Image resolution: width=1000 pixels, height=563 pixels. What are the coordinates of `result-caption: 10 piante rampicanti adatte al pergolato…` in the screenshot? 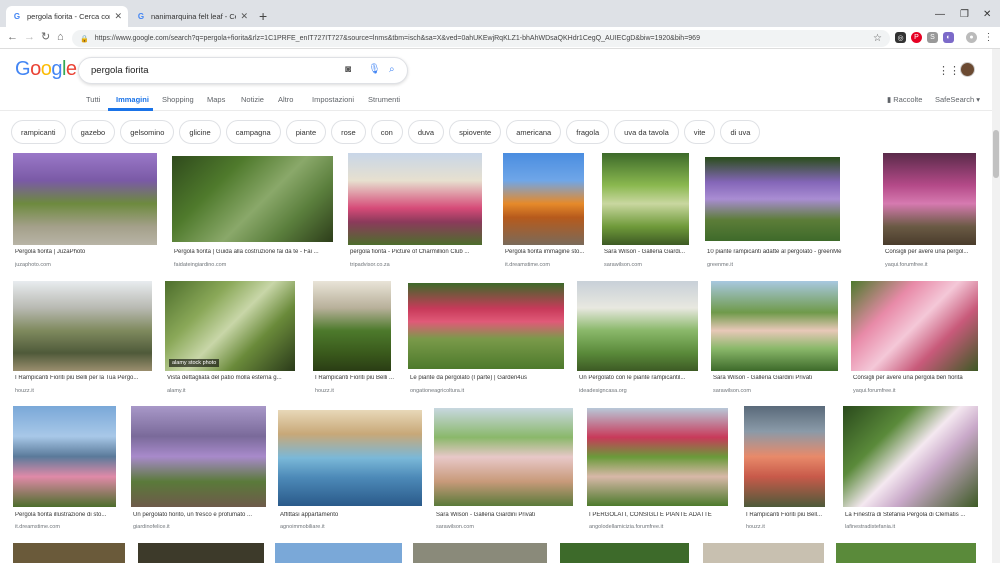 It's located at (774, 252).